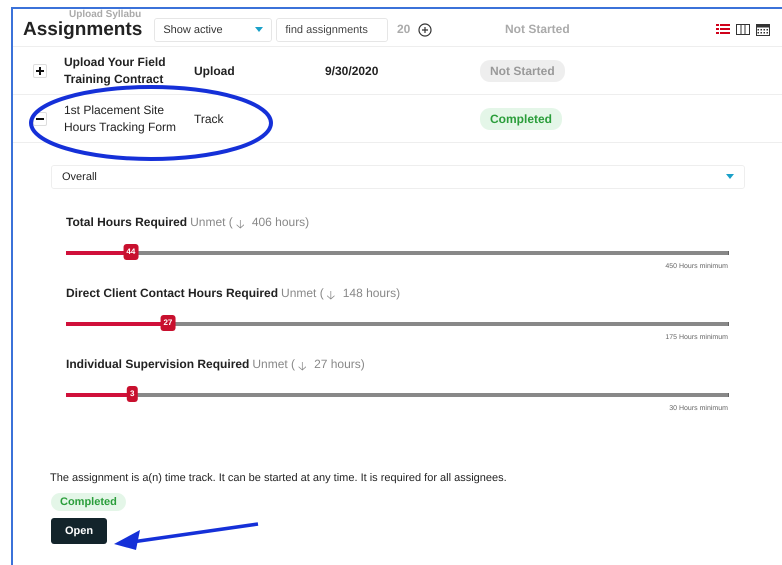 This screenshot has height=565, width=782. Describe the element at coordinates (351, 71) in the screenshot. I see `due-date: 9/30/2020` at that location.